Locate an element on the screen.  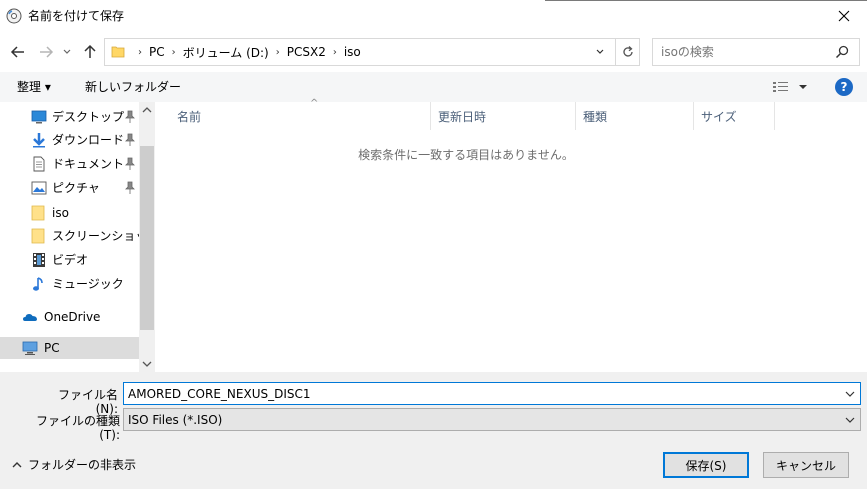
close-icon is located at coordinates (844, 16).